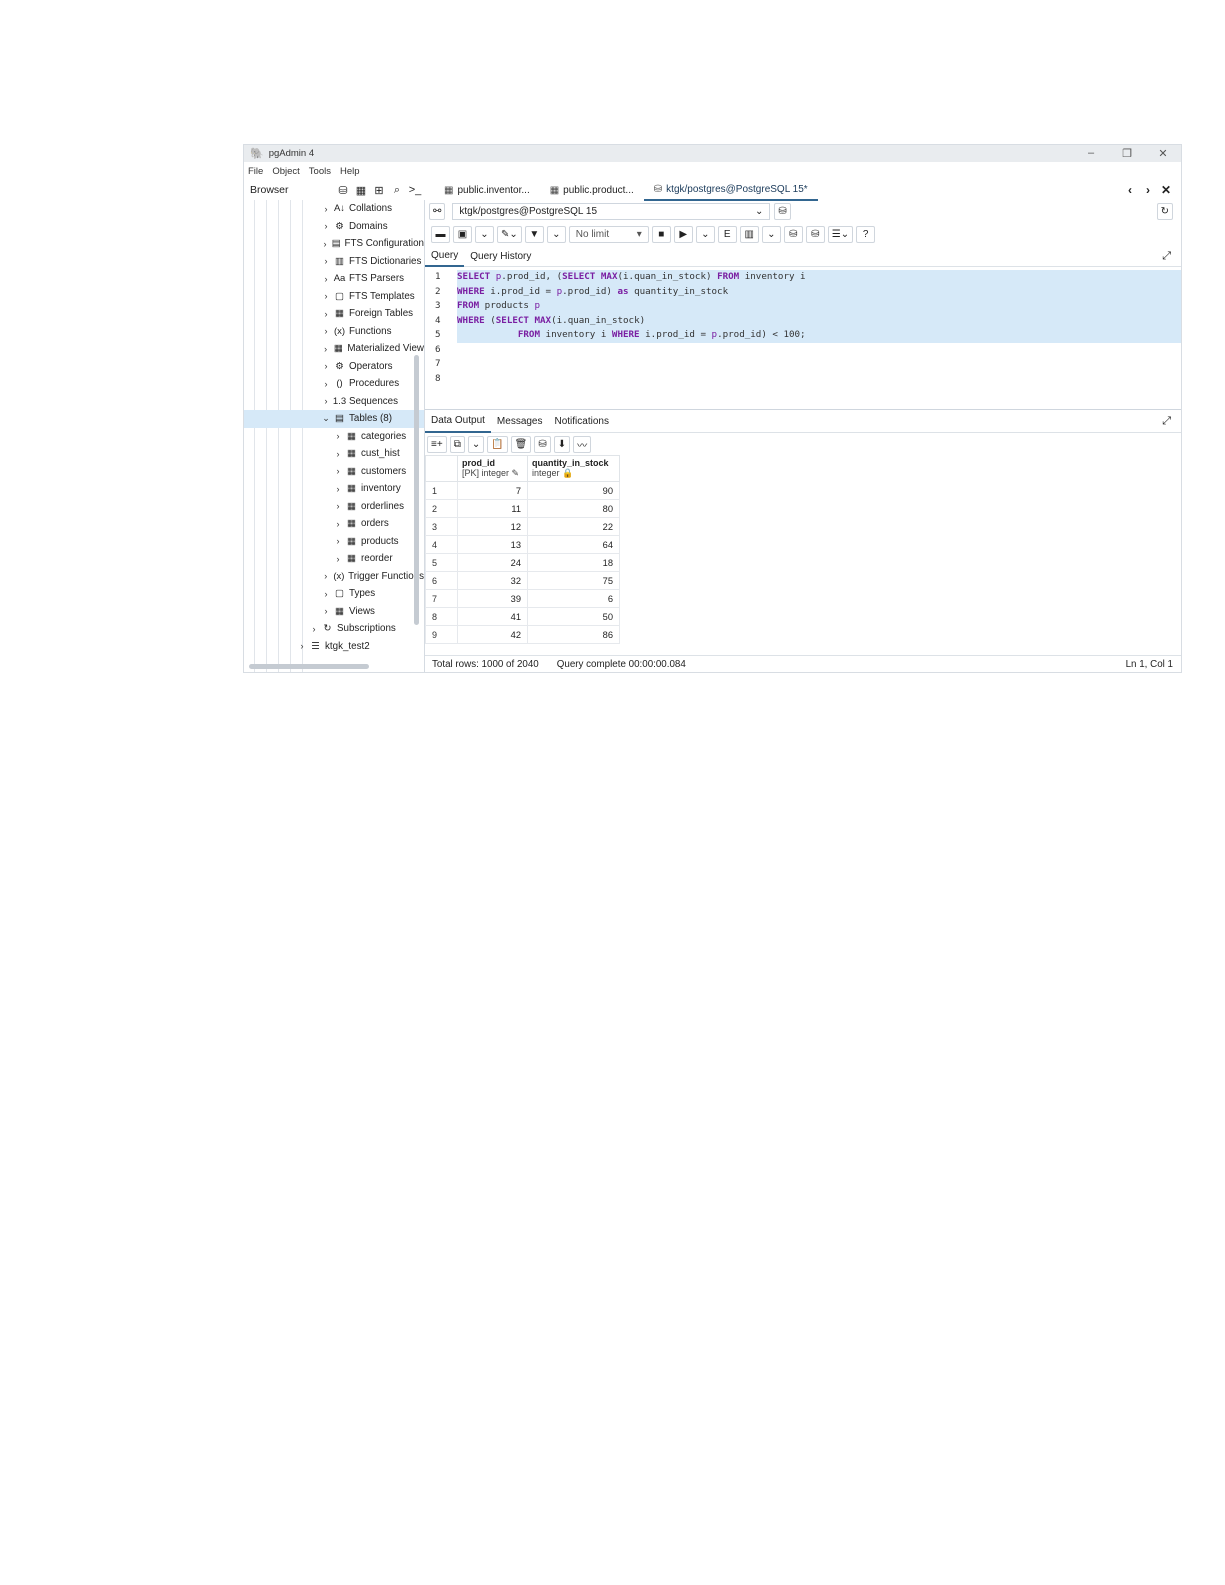 The width and height of the screenshot is (1225, 1585). Describe the element at coordinates (334, 209) in the screenshot. I see `tree-item: › A↓ Collations` at that location.